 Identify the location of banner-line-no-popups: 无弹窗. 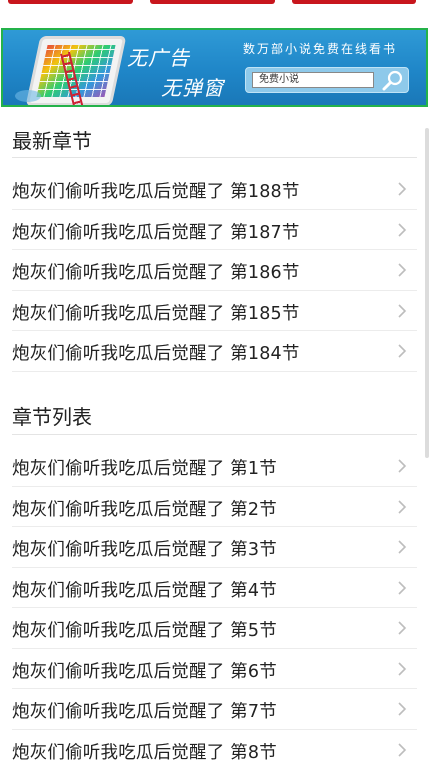
(192, 88).